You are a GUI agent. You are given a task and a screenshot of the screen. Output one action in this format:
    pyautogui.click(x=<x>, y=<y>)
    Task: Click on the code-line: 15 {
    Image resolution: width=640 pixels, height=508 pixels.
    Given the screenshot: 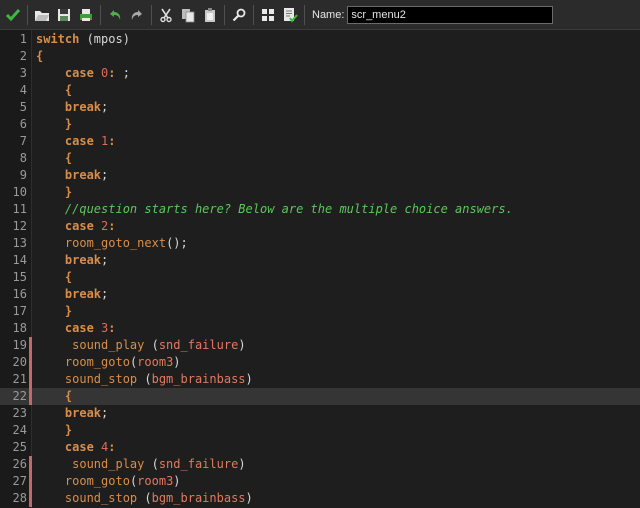 What is the action you would take?
    pyautogui.click(x=320, y=277)
    